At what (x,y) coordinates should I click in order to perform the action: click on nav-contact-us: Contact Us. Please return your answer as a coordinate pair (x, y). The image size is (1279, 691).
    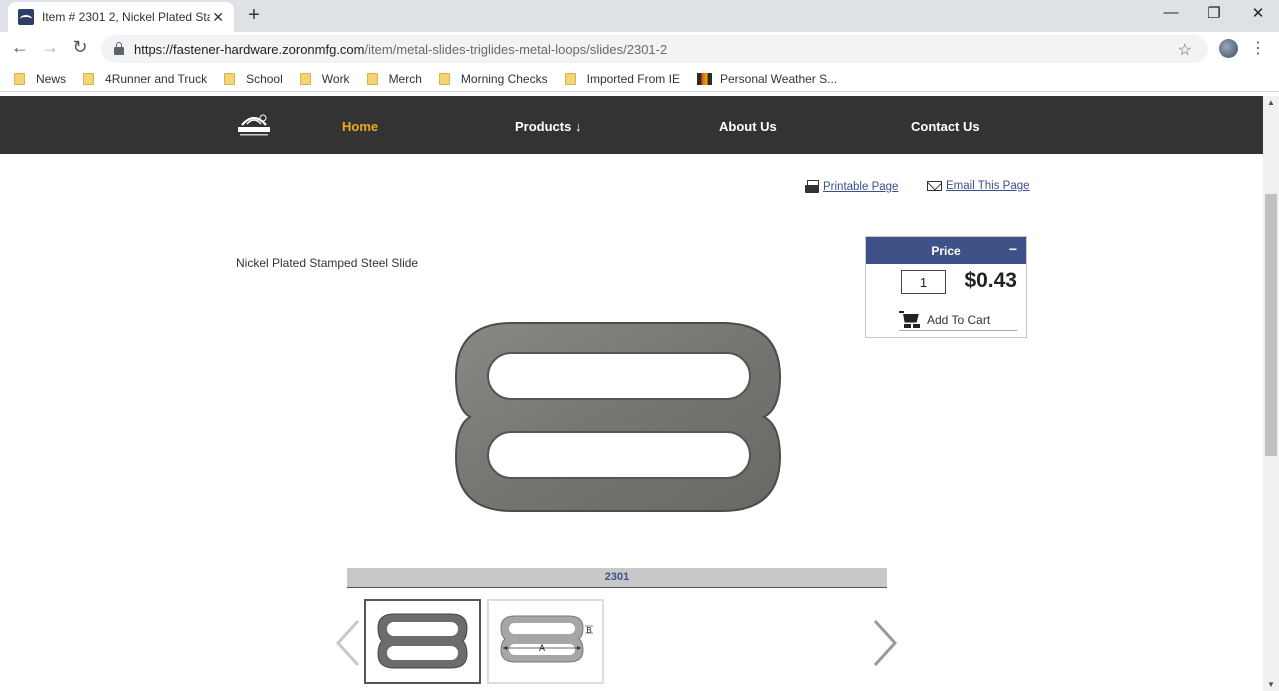
    Looking at the image, I should click on (945, 126).